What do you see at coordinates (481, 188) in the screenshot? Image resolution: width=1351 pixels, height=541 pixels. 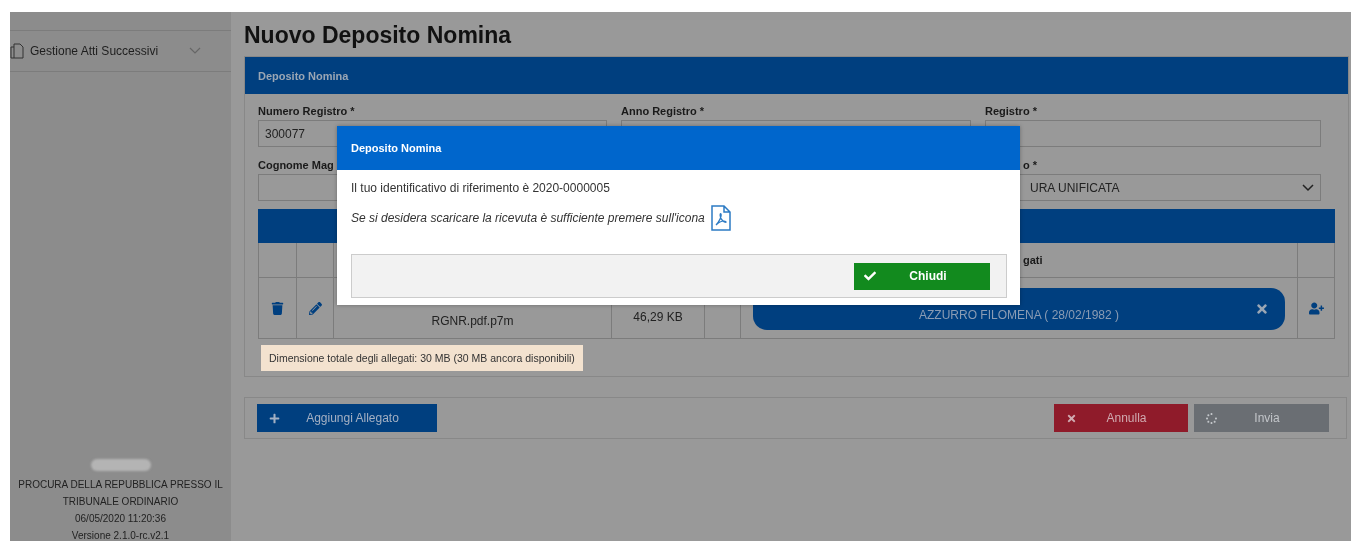 I see `dialog-message: Il tuo identificativo di riferimento è 2020-0000005` at bounding box center [481, 188].